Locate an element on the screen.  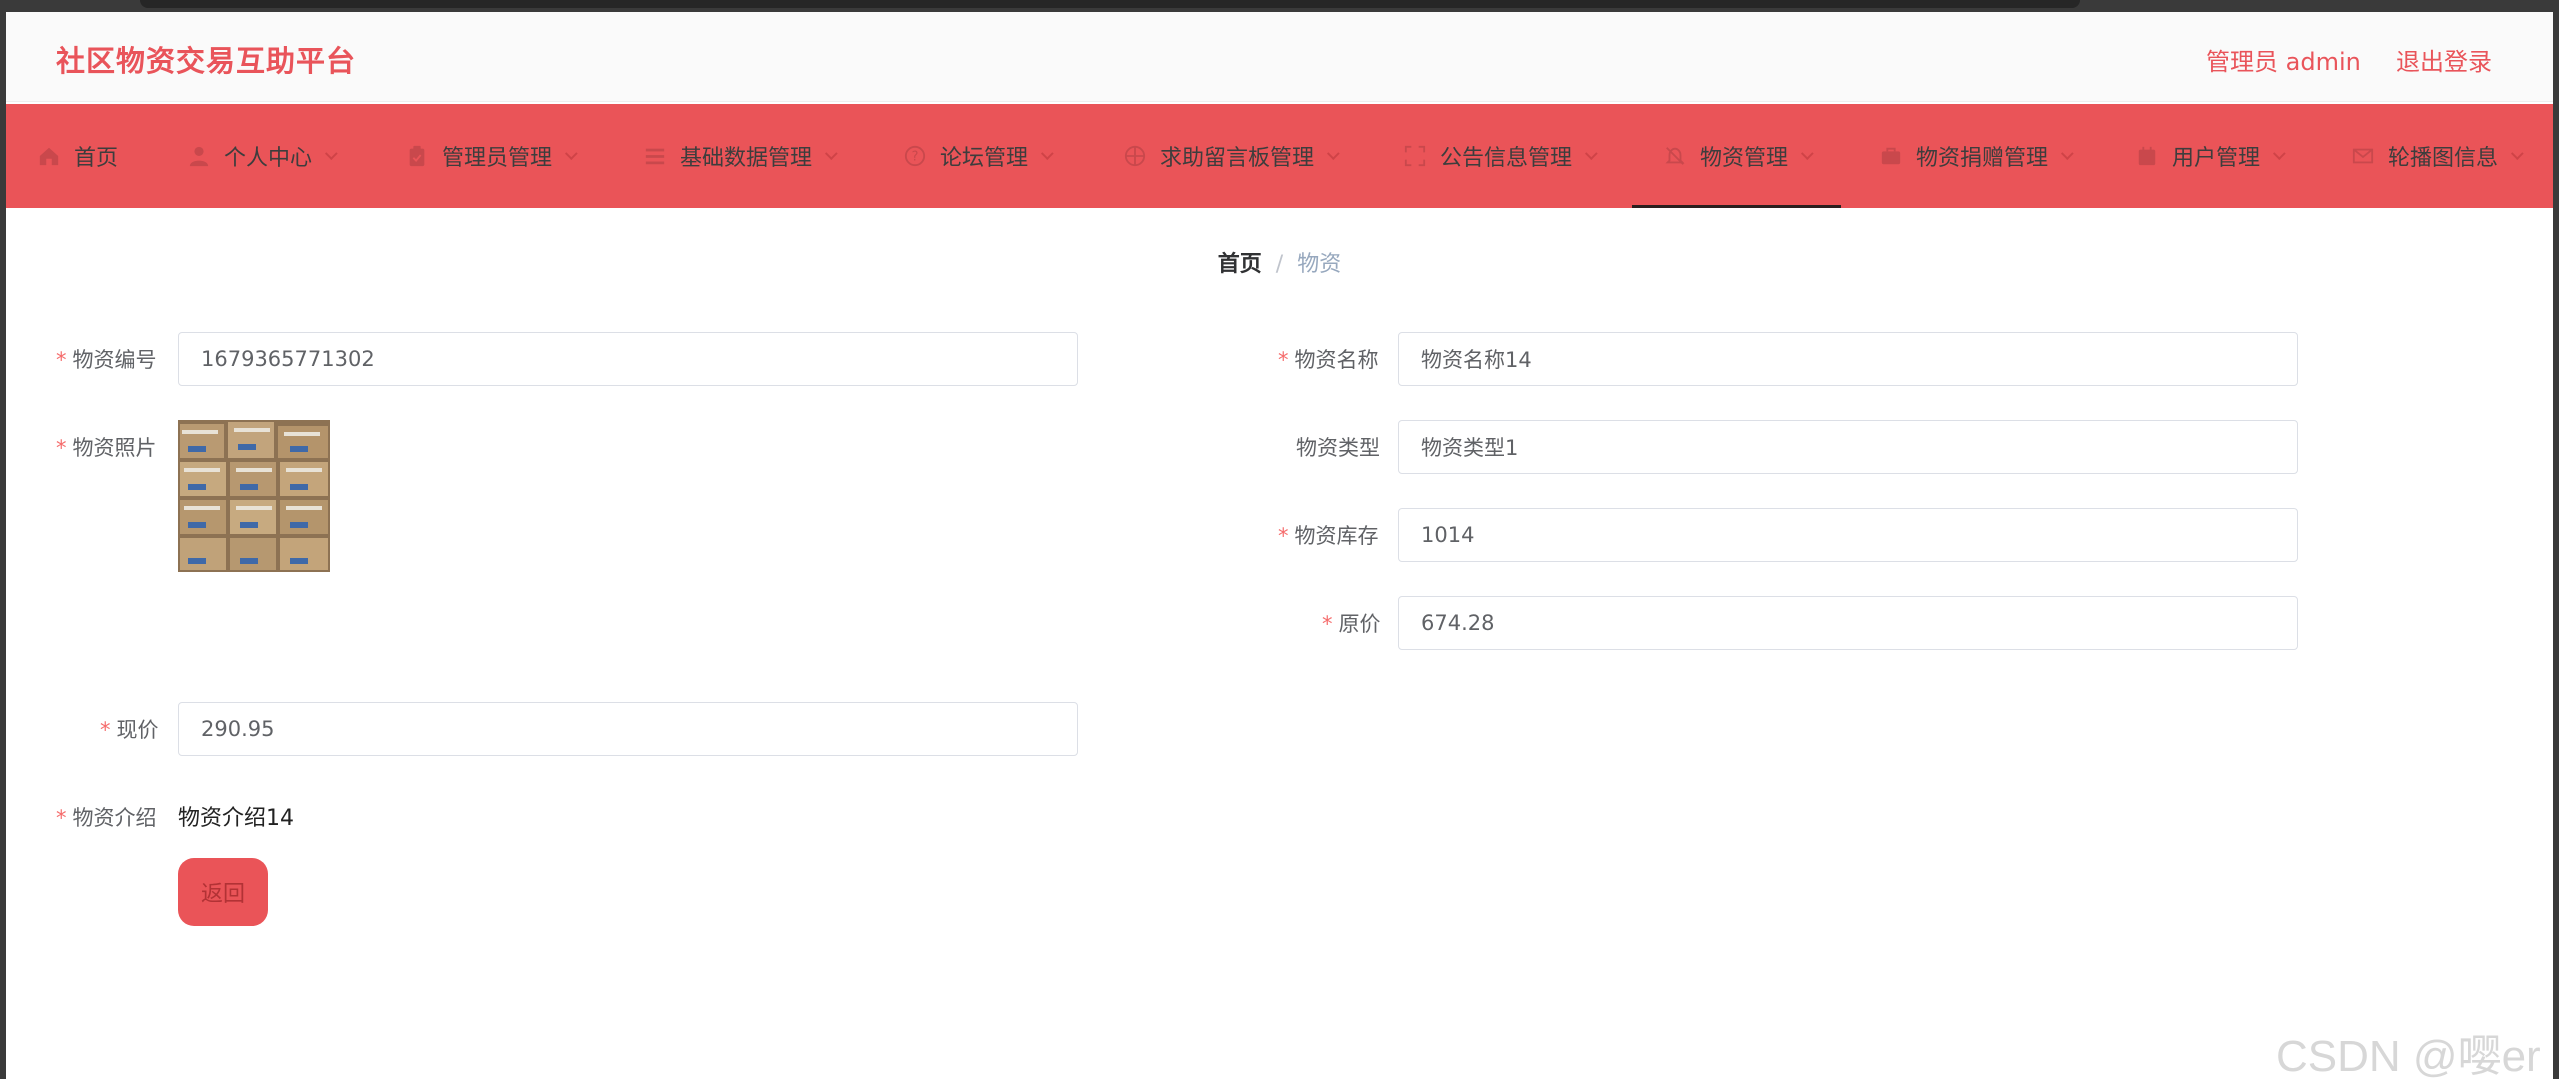
logout-link: 退出登录 is located at coordinates (2444, 59).